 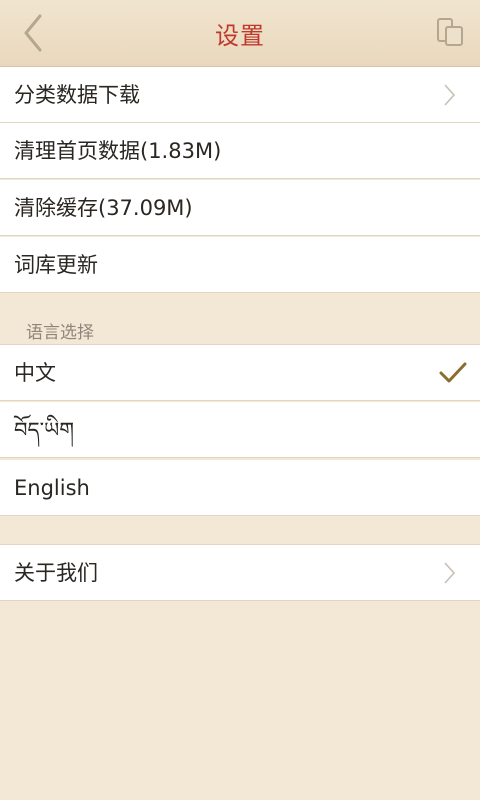 What do you see at coordinates (44, 430) in the screenshot?
I see `row-label: བོད་ཡིག` at bounding box center [44, 430].